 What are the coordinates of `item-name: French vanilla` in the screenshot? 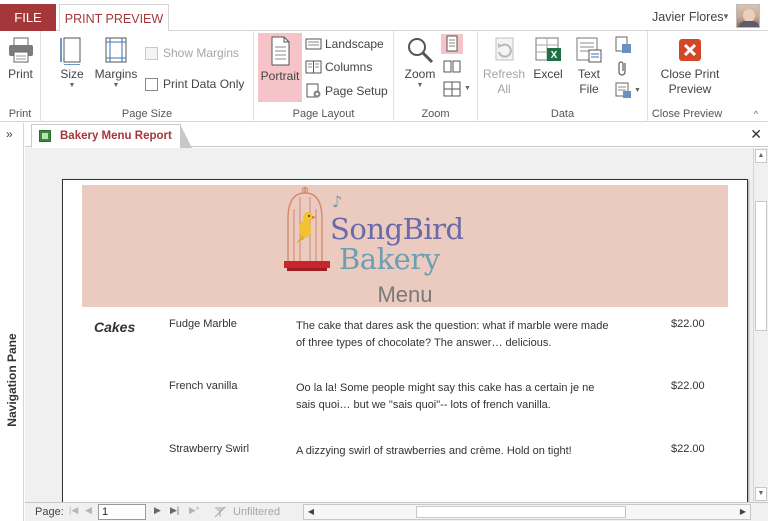 It's located at (203, 386).